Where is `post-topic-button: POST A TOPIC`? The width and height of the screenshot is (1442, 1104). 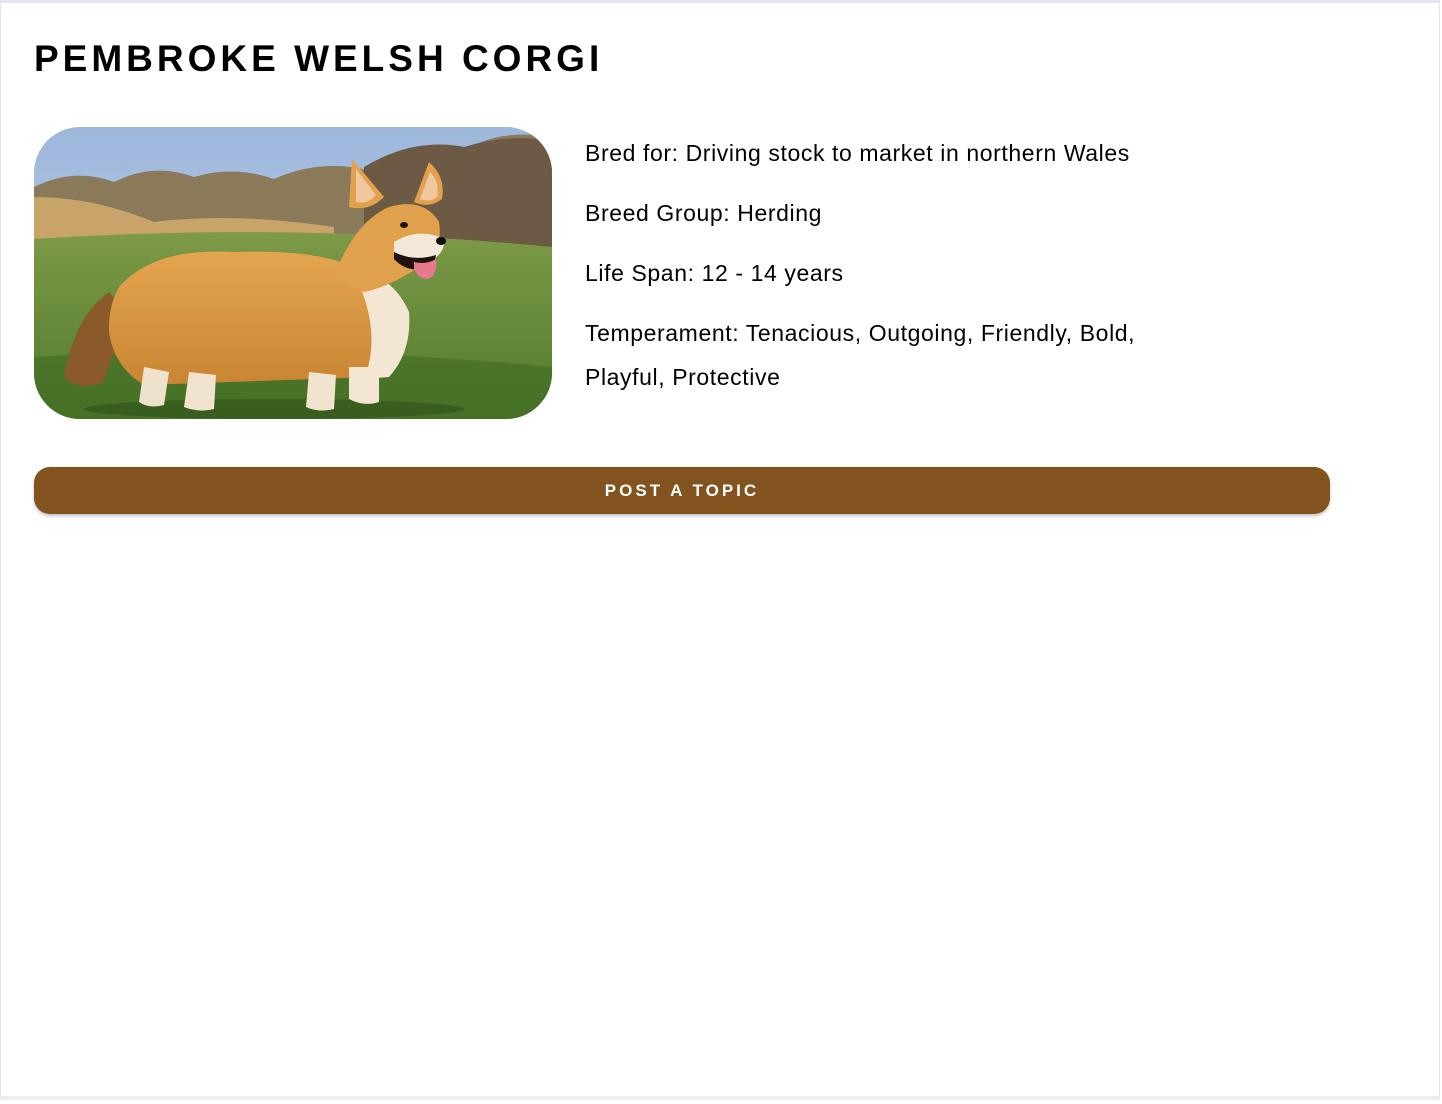
post-topic-button: POST A TOPIC is located at coordinates (682, 490).